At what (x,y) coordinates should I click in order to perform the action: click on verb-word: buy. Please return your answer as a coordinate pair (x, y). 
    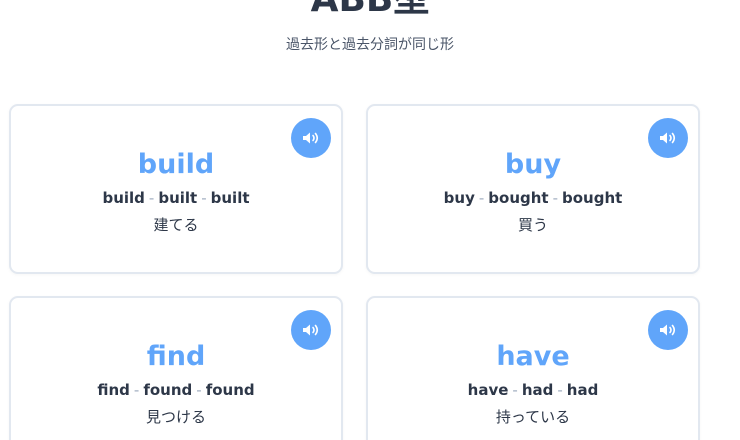
    Looking at the image, I should click on (533, 164).